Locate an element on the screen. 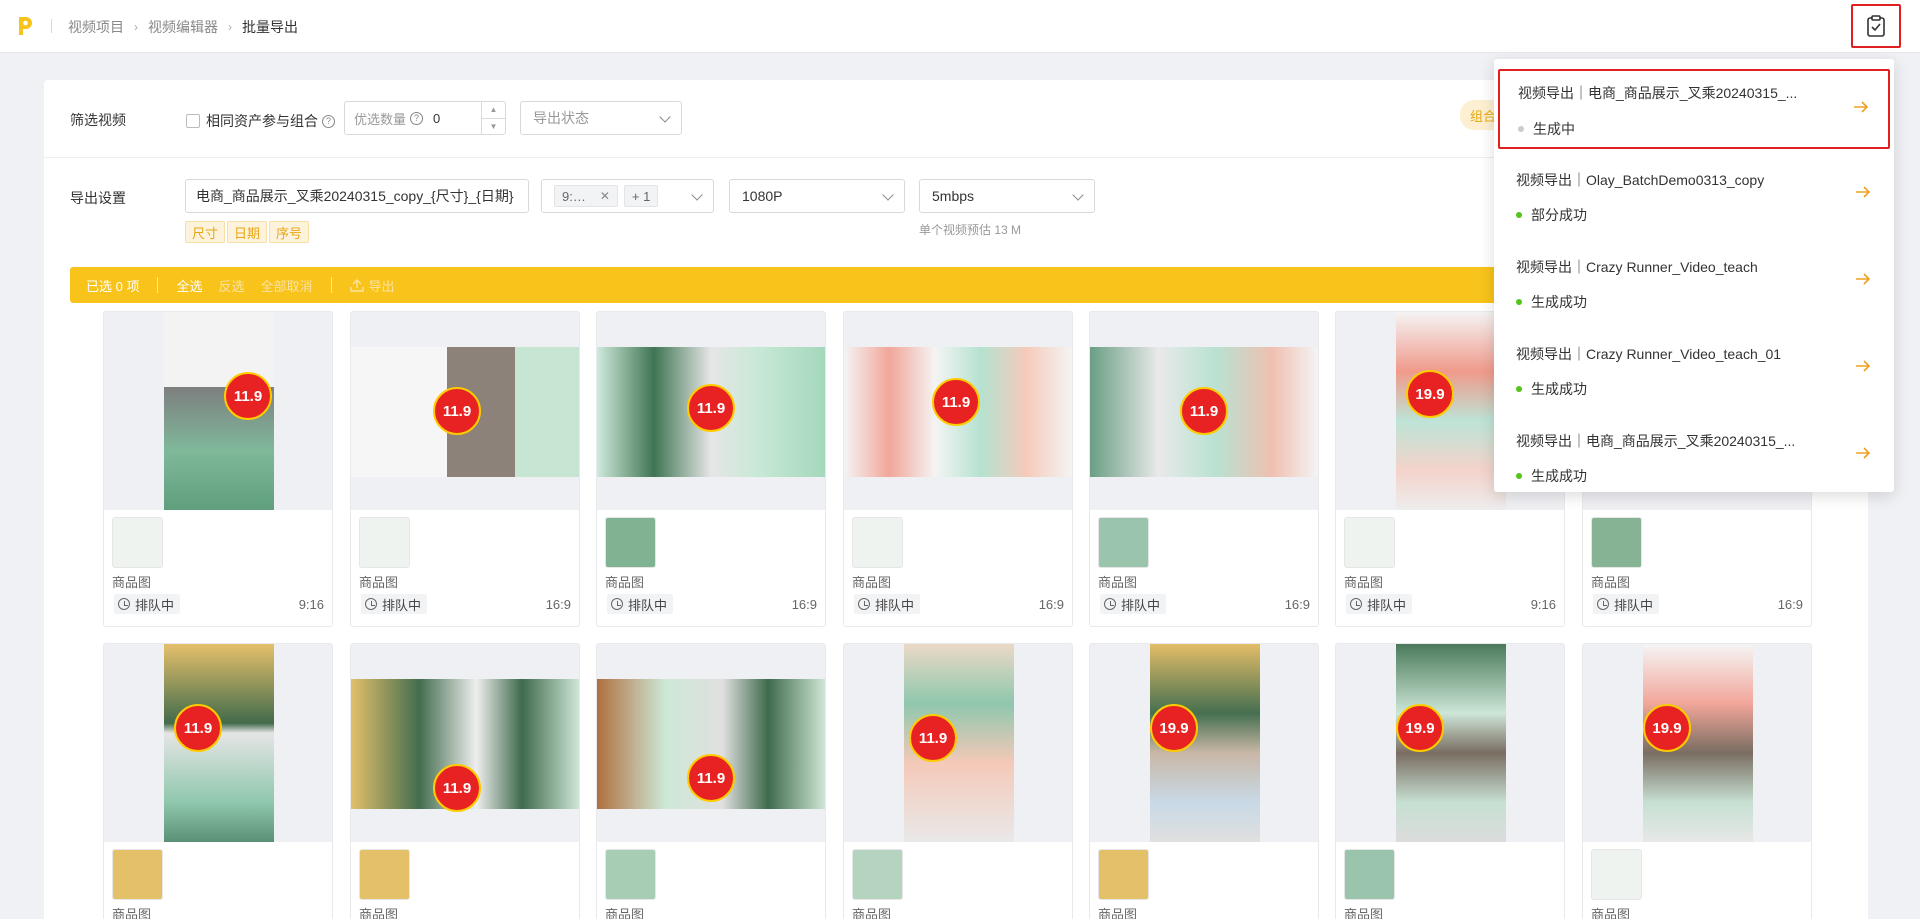  video-card: 11.9 商品图 排队中 9:16 is located at coordinates (218, 469).